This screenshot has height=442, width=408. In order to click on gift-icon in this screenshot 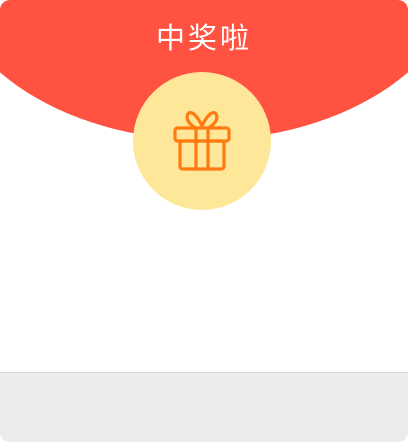, I will do `click(202, 141)`.